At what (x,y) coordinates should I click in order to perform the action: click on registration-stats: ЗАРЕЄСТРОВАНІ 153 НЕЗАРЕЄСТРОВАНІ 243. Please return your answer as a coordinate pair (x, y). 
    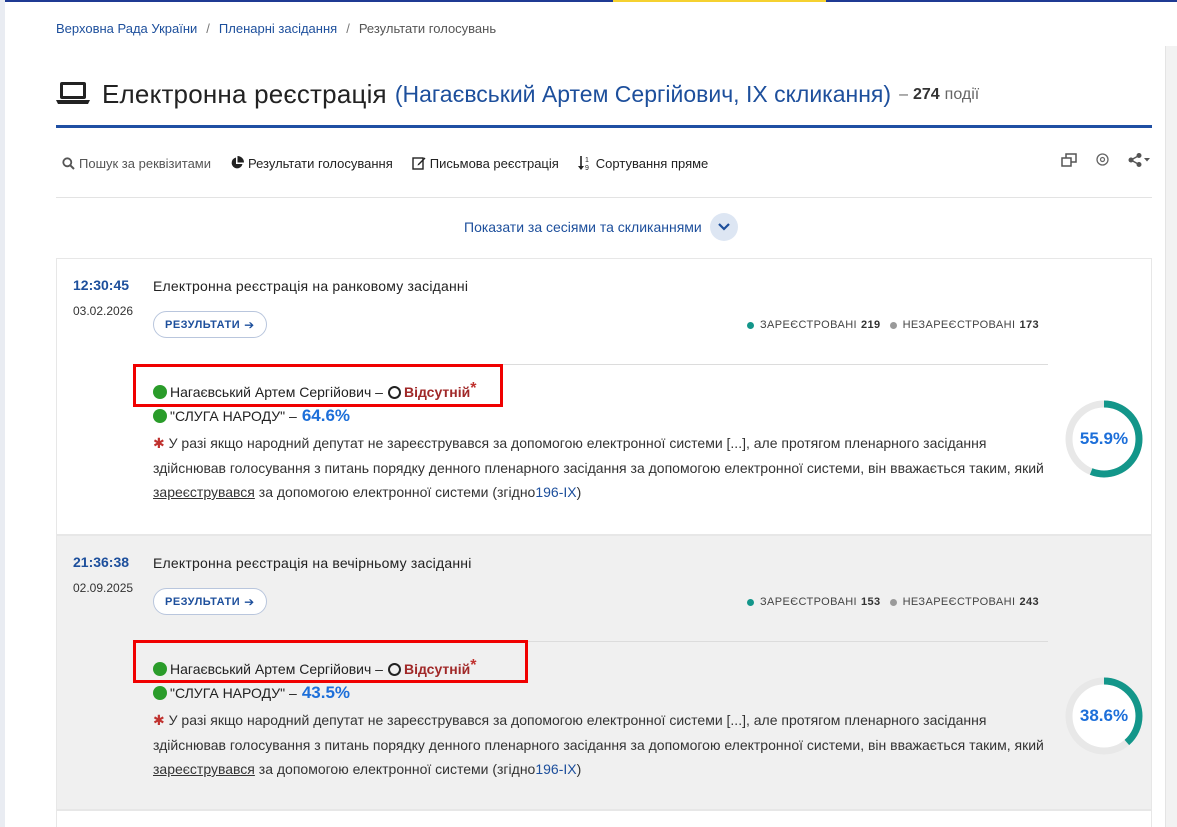
    Looking at the image, I should click on (892, 602).